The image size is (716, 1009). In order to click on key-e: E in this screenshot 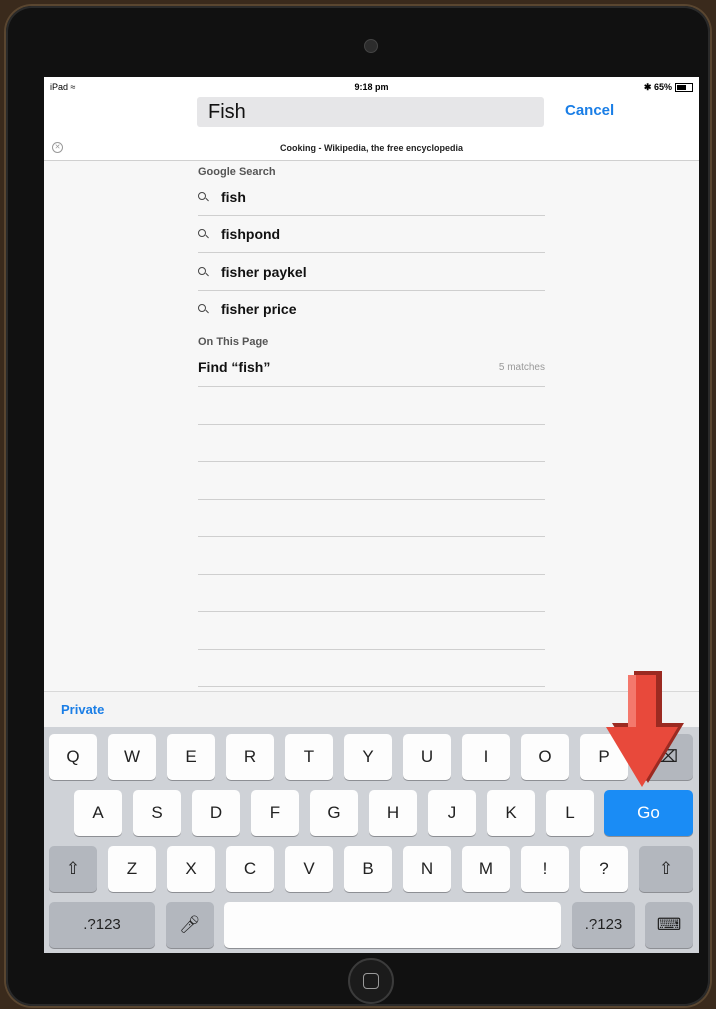, I will do `click(191, 757)`.